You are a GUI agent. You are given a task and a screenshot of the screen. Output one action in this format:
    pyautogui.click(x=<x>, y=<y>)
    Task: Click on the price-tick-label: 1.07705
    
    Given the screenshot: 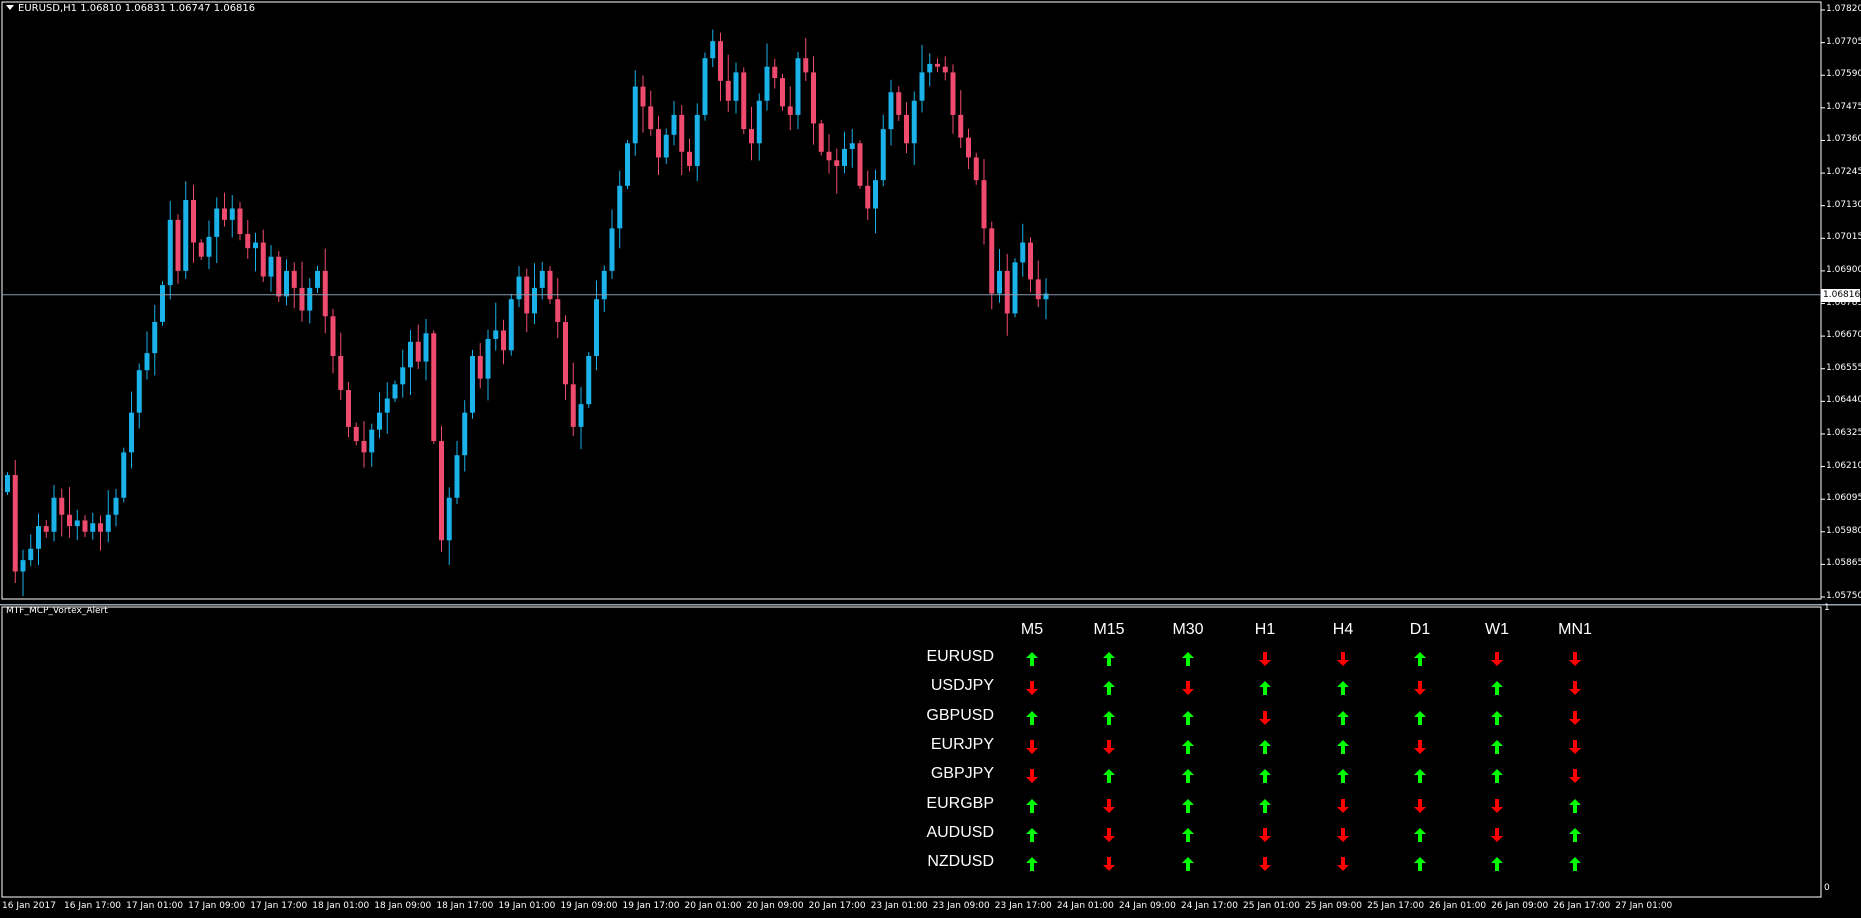 What is the action you would take?
    pyautogui.click(x=1843, y=41)
    